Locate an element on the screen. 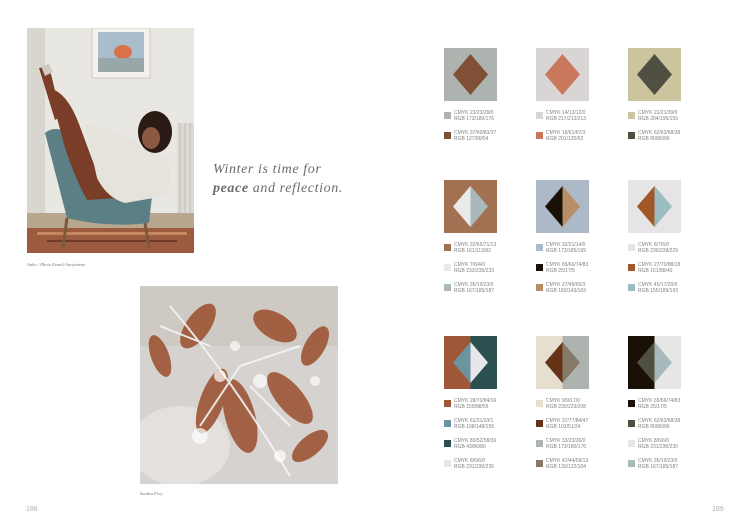 This screenshot has width=750, height=531. color-entry: CMYK 9/9/17/0 RGB 230/223/208 is located at coordinates (571, 405).